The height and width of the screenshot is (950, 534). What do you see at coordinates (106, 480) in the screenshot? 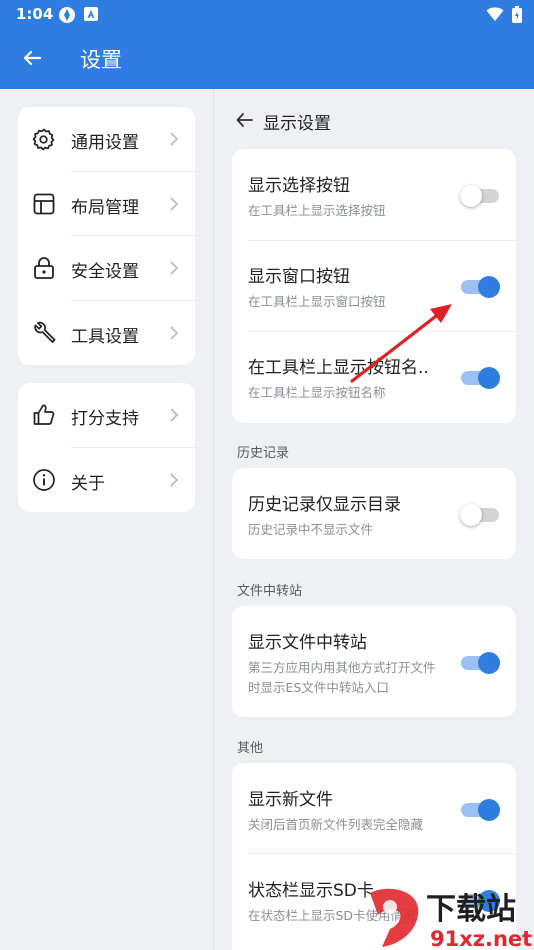
I see `menu-item-about: 关于` at bounding box center [106, 480].